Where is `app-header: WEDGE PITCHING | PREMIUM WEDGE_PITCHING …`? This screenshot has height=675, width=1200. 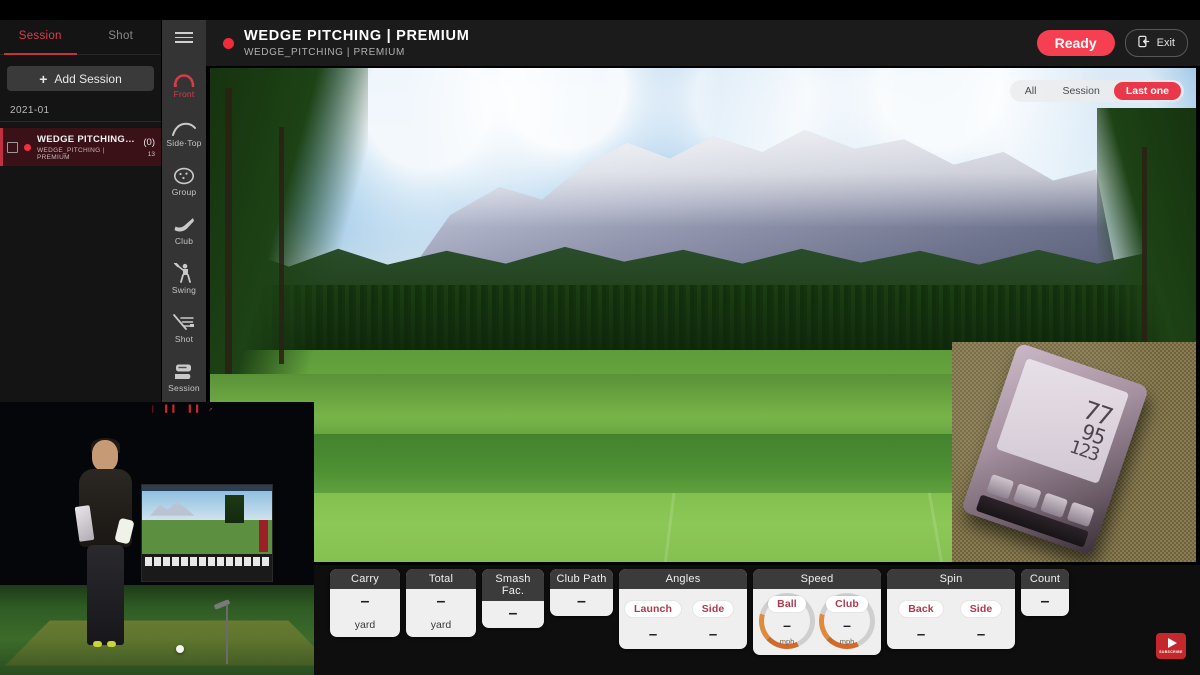
app-header: WEDGE PITCHING | PREMIUM WEDGE_PITCHING … is located at coordinates (703, 43).